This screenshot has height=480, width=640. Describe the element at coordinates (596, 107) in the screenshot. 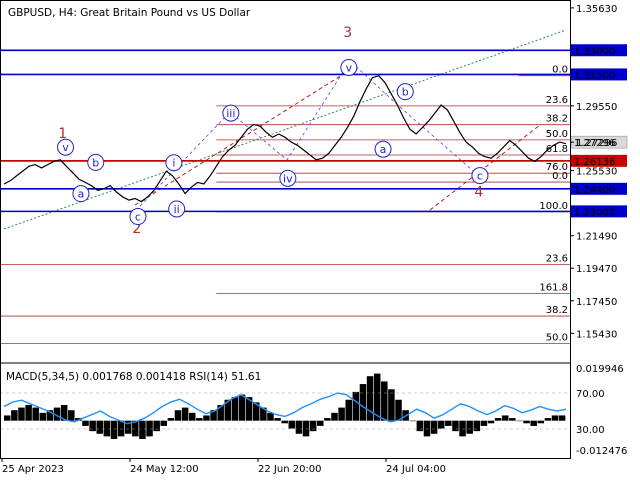

I see `price-tick-label: 1.29550` at that location.